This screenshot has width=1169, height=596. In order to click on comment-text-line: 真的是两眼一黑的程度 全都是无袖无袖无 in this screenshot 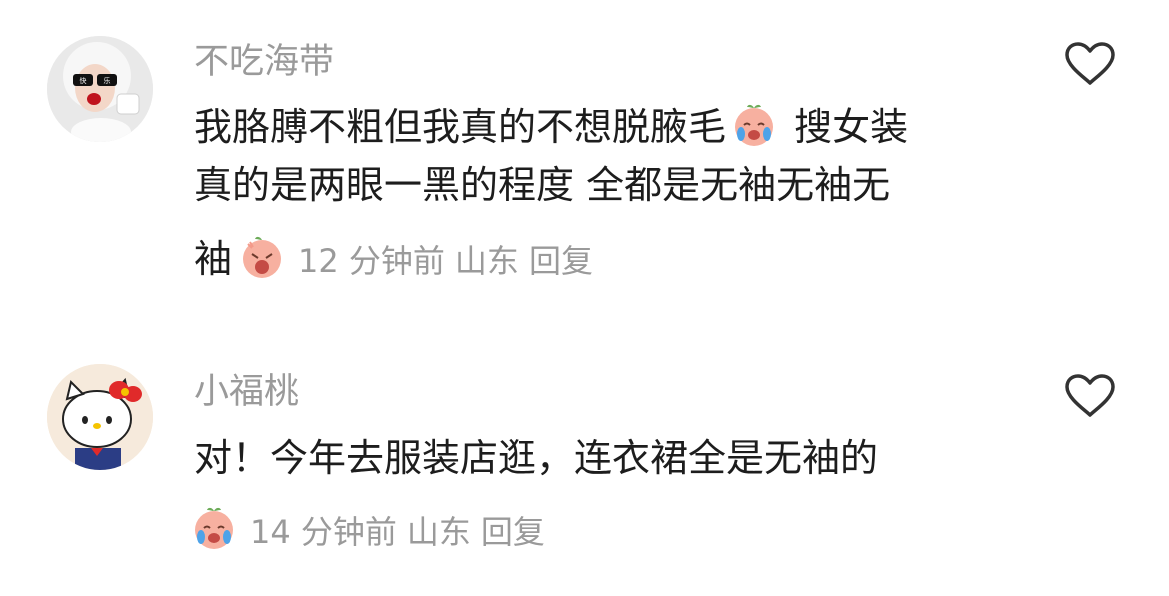, I will do `click(542, 185)`.